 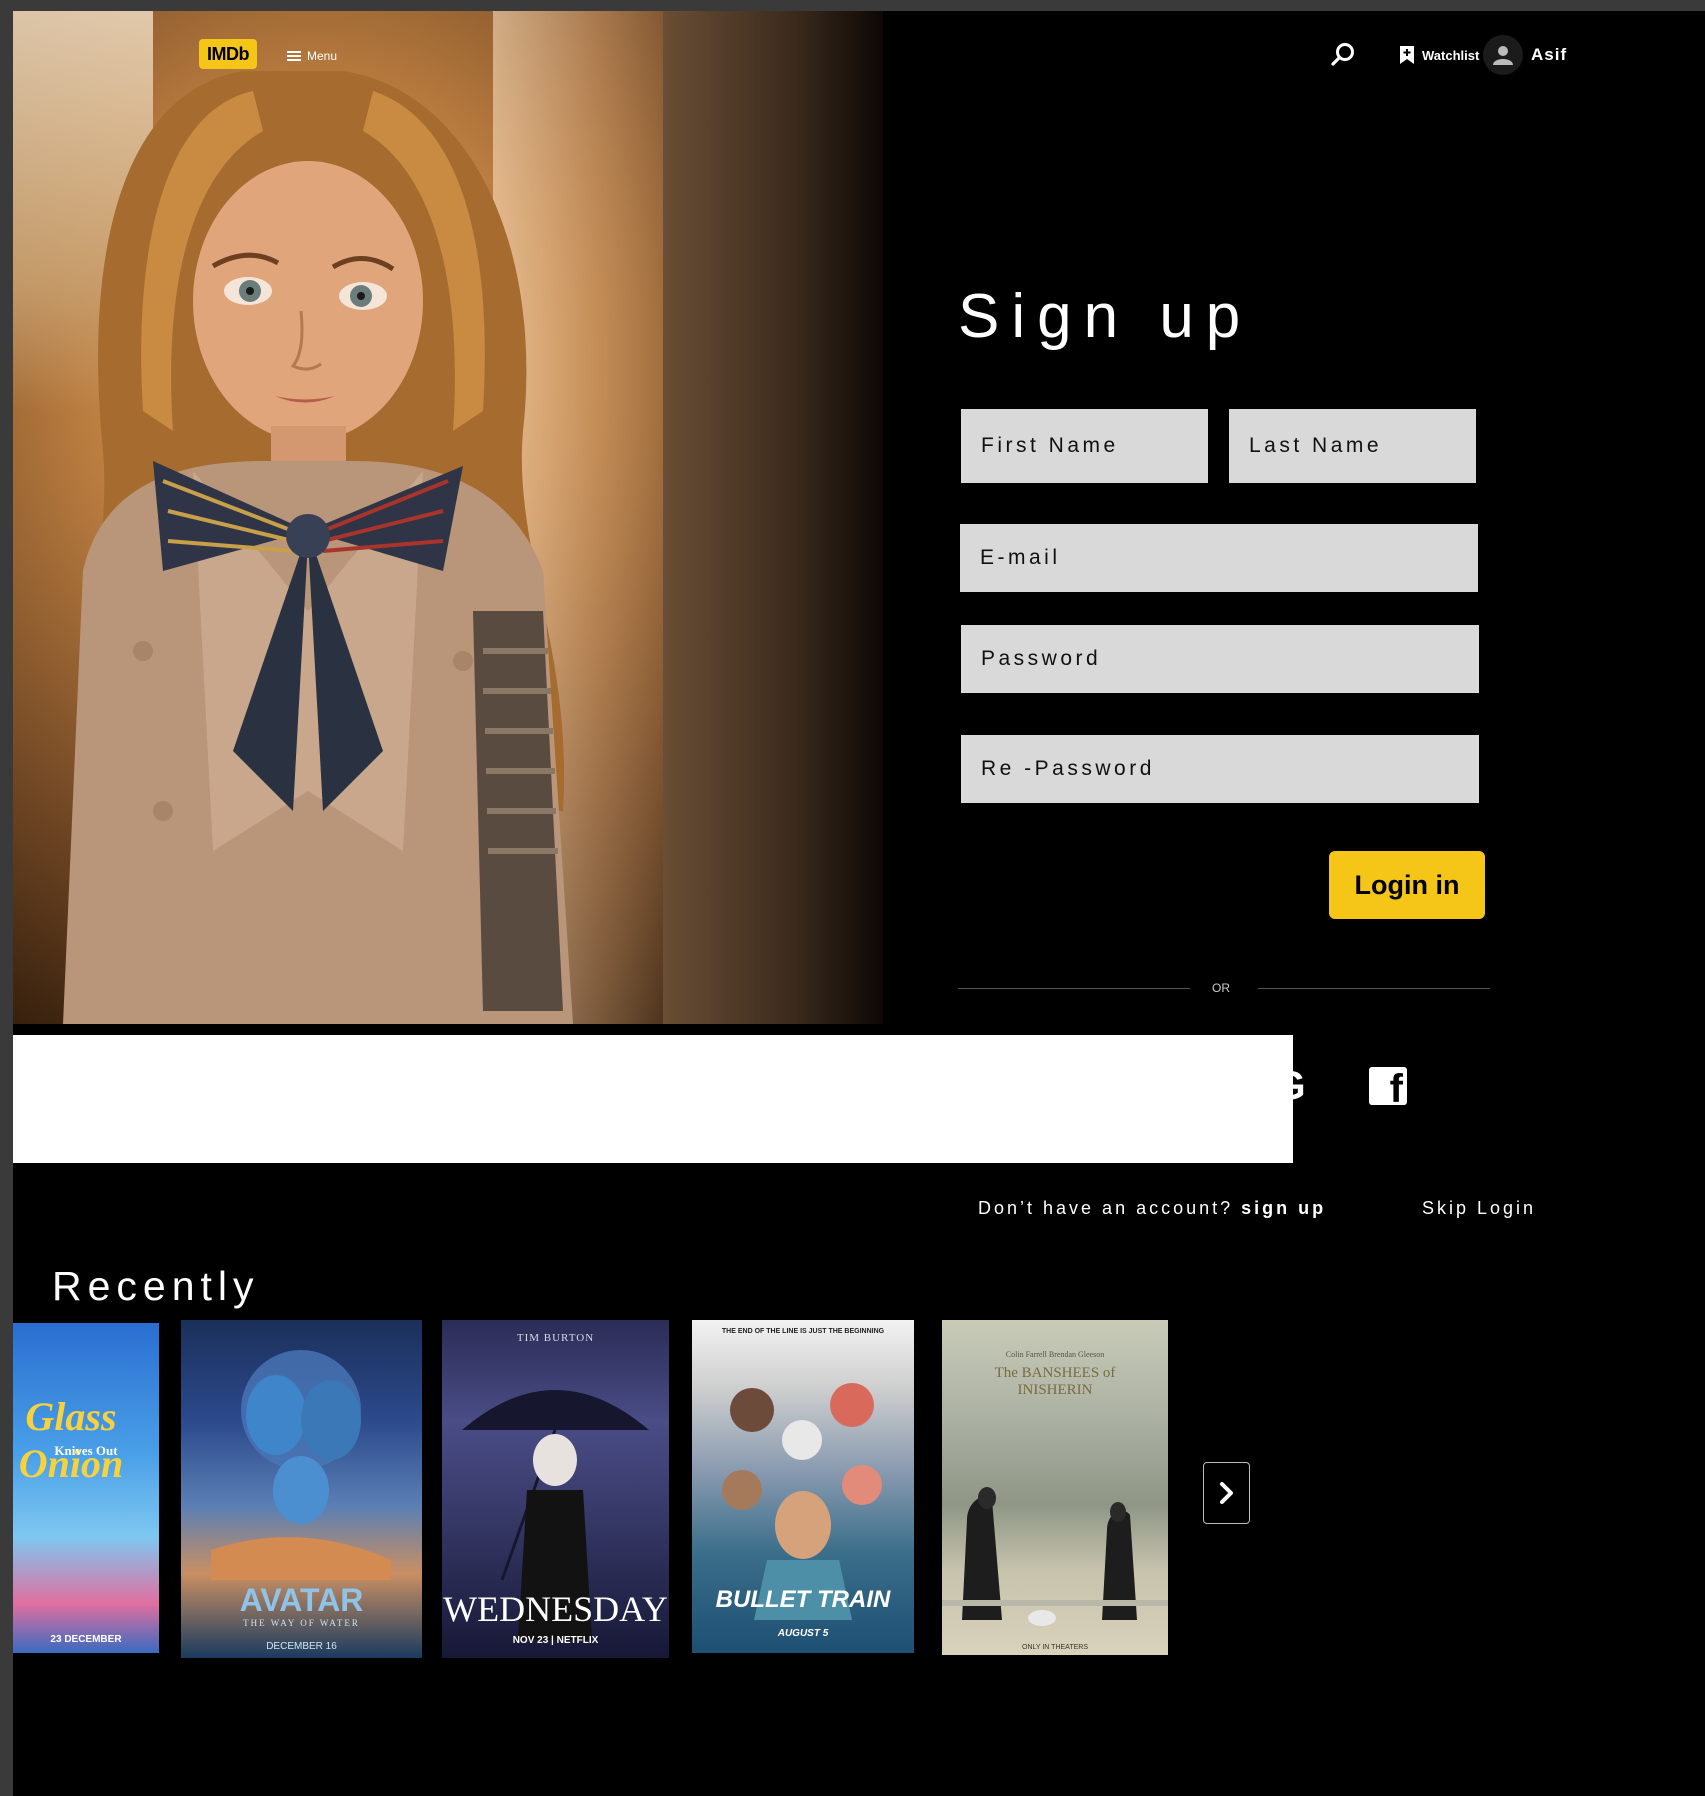 What do you see at coordinates (1055, 1381) in the screenshot?
I see `poster-title: The BANSHEES of INISHERIN` at bounding box center [1055, 1381].